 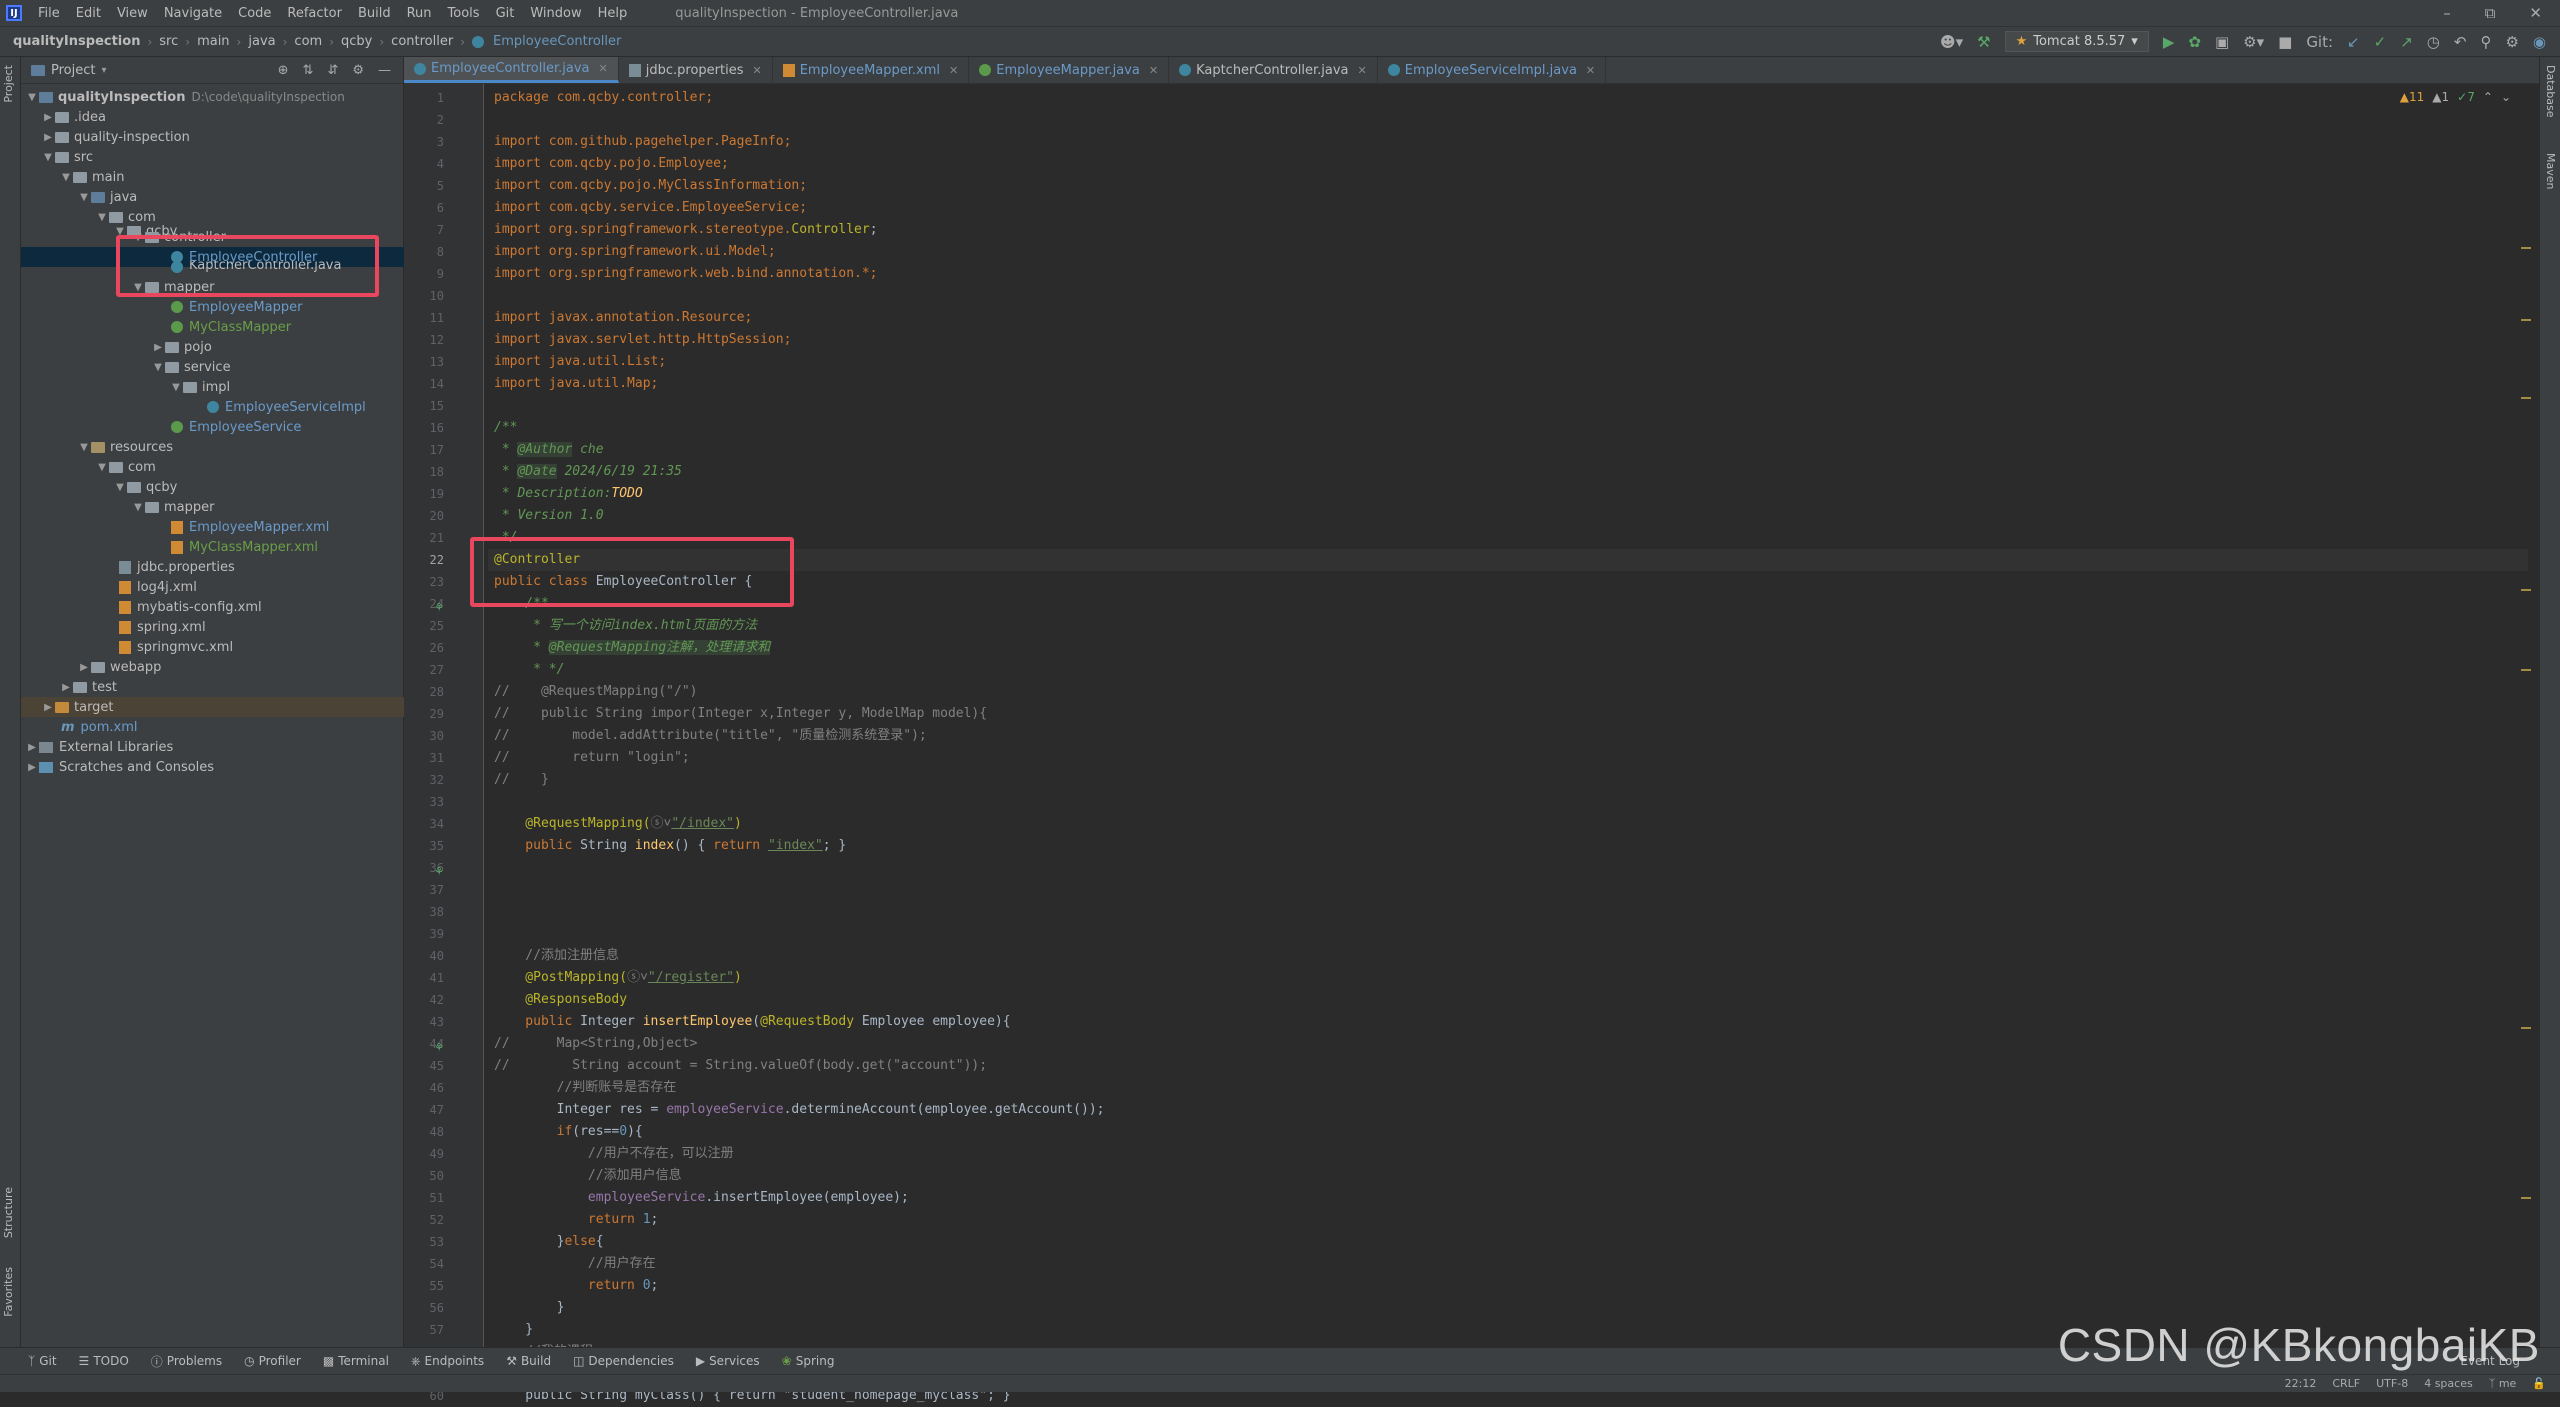 I want to click on code-line: //用户存在, so click(x=575, y=1264).